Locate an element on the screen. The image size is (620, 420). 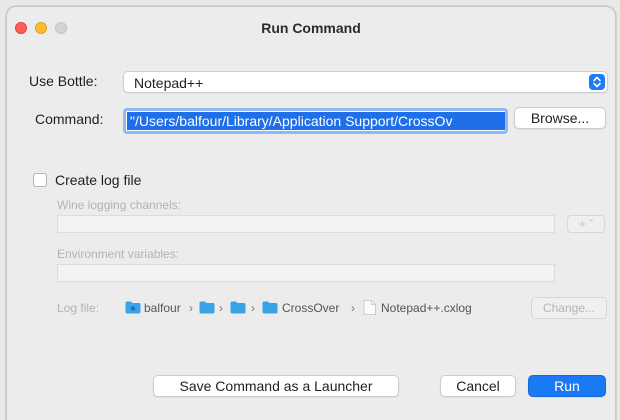
bottle-select: Notepad++ is located at coordinates (365, 82).